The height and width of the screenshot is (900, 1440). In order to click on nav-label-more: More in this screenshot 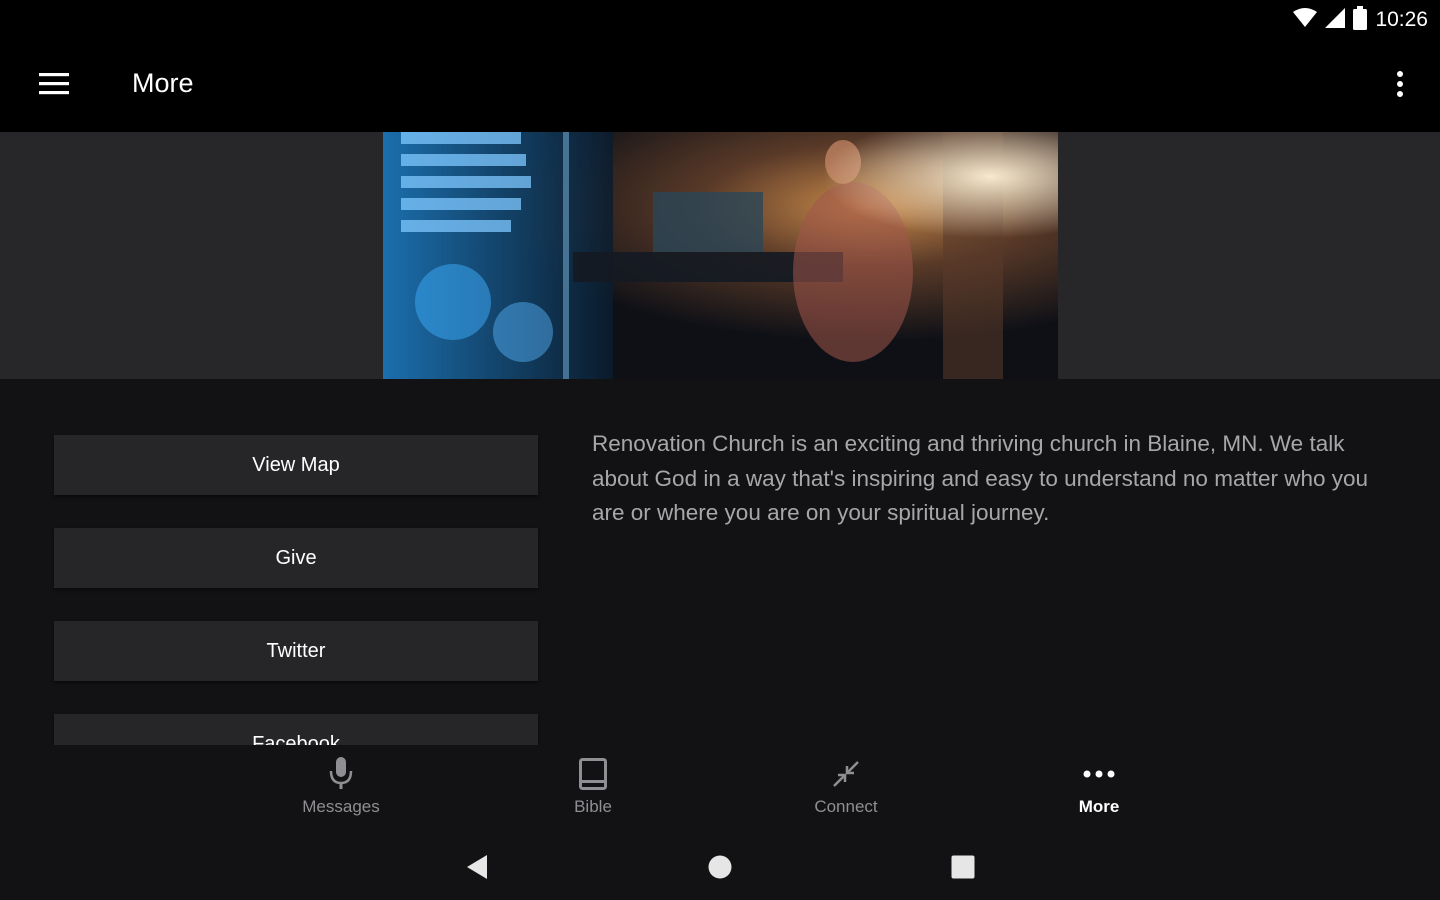, I will do `click(1099, 806)`.